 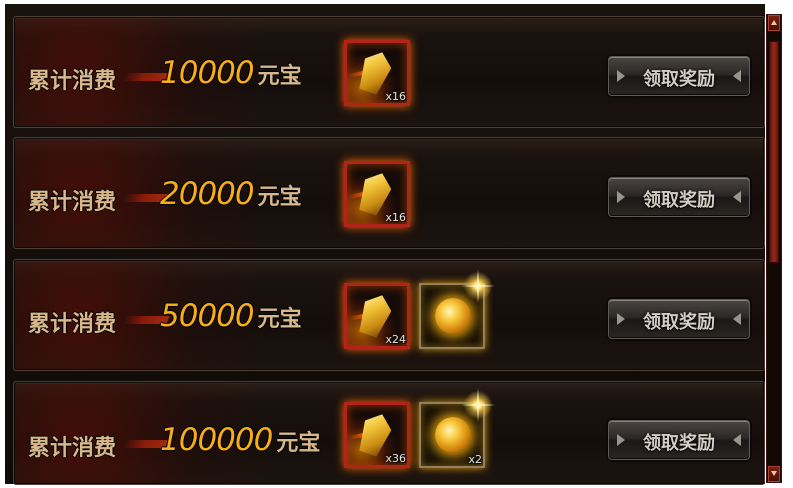 I want to click on threshold-group: 50000 元宝, so click(x=231, y=316).